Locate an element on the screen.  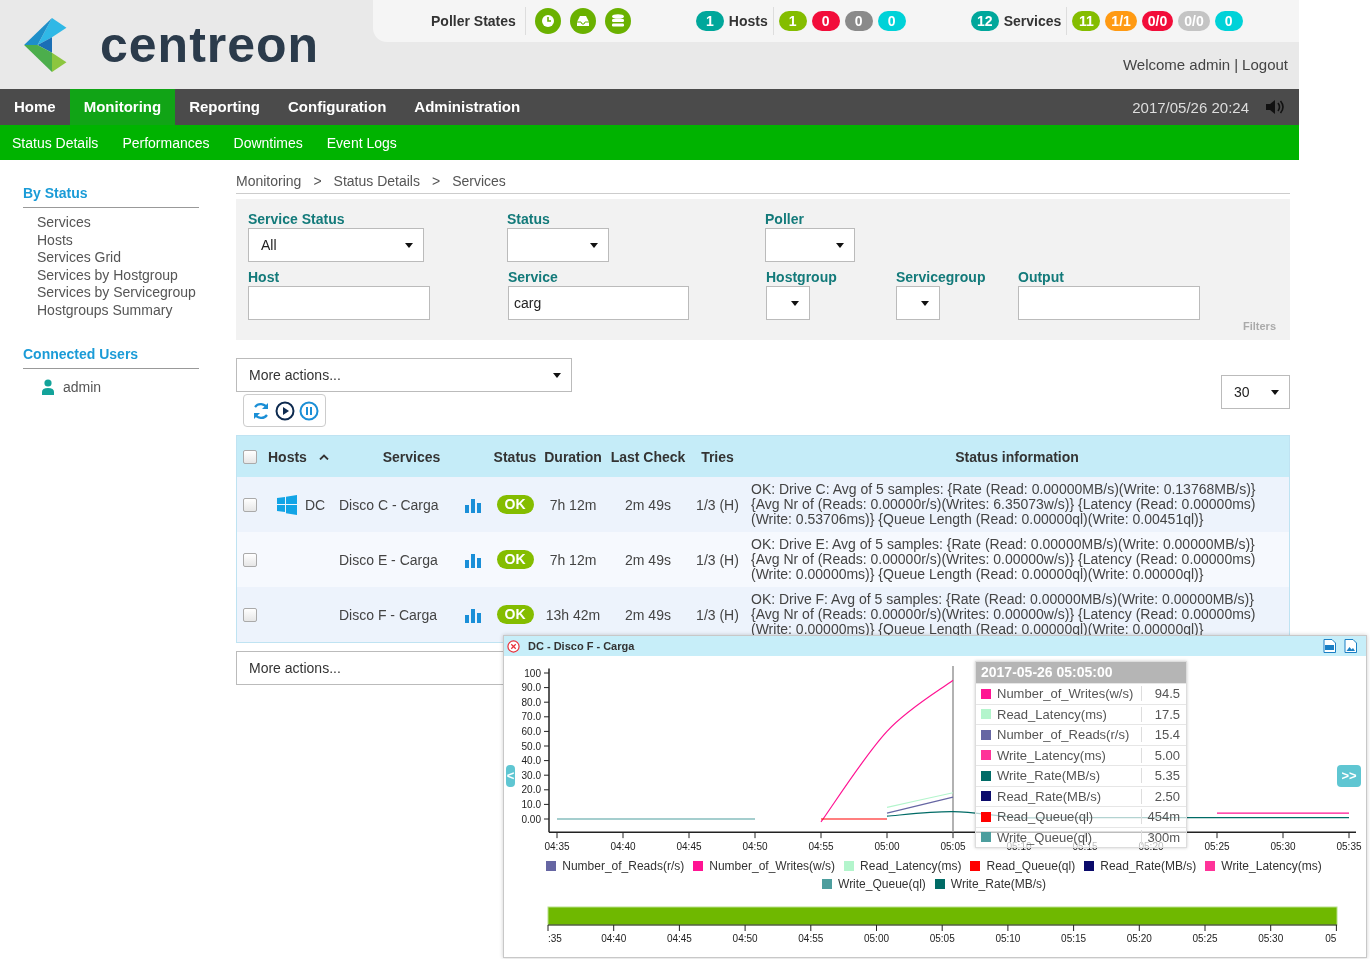
series-value: 17.5 is located at coordinates (1163, 714).